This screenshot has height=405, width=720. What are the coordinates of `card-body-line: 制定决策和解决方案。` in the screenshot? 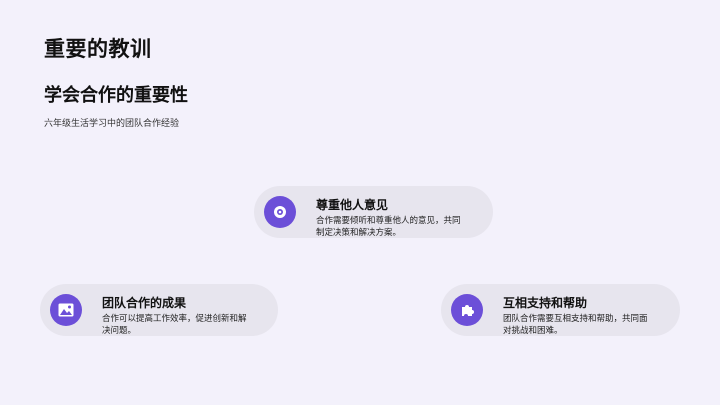 It's located at (359, 233).